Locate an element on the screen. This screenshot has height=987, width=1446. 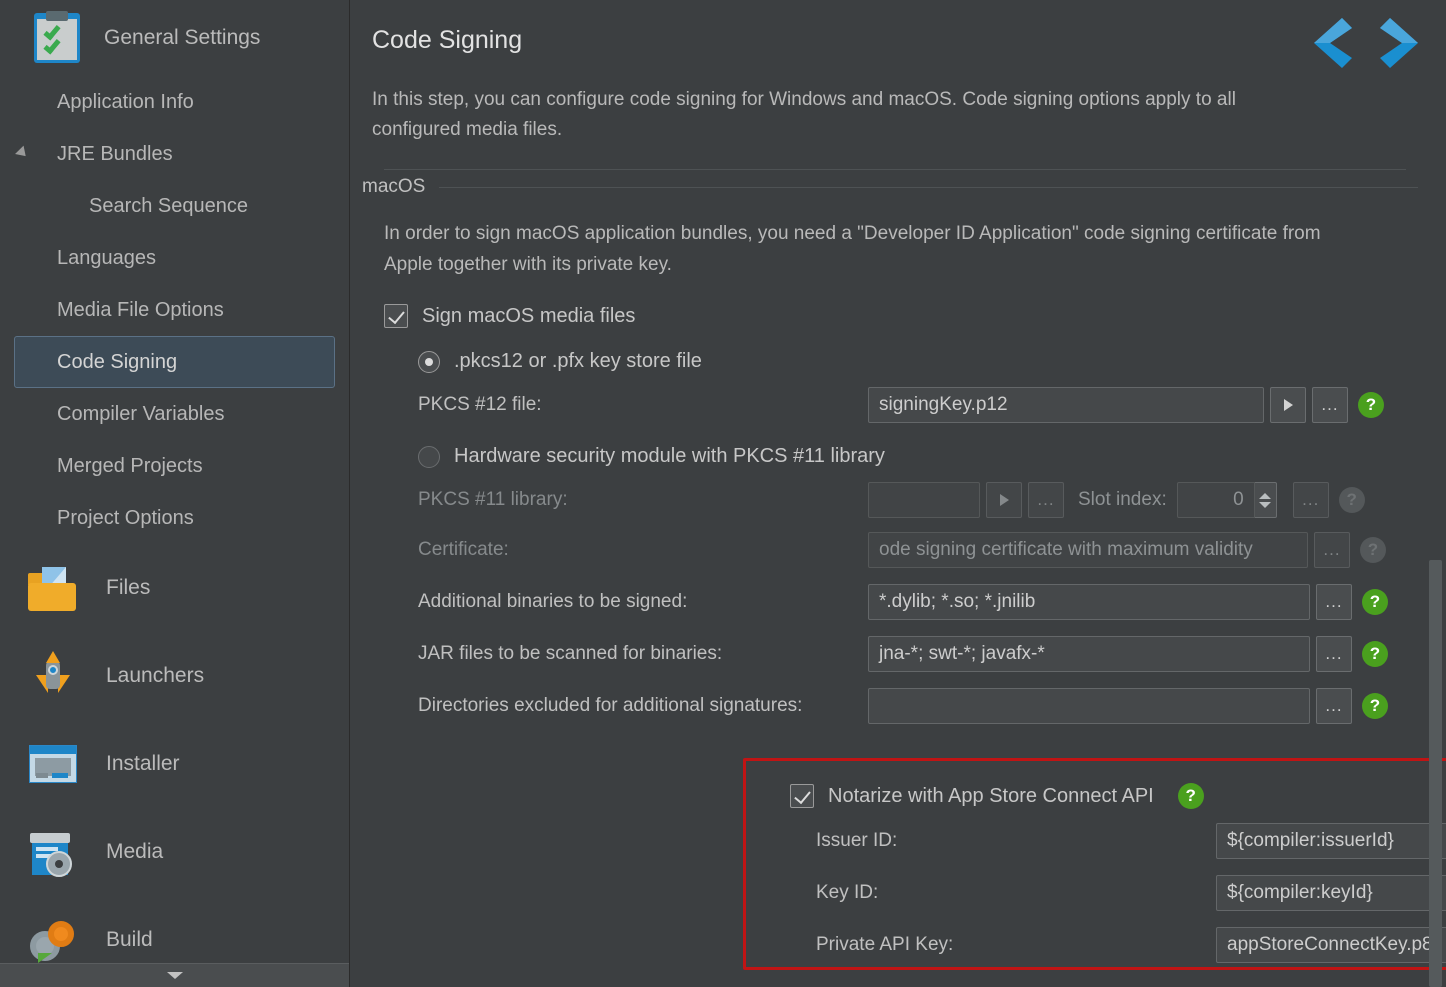
chevron-right-icon is located at coordinates (1401, 43).